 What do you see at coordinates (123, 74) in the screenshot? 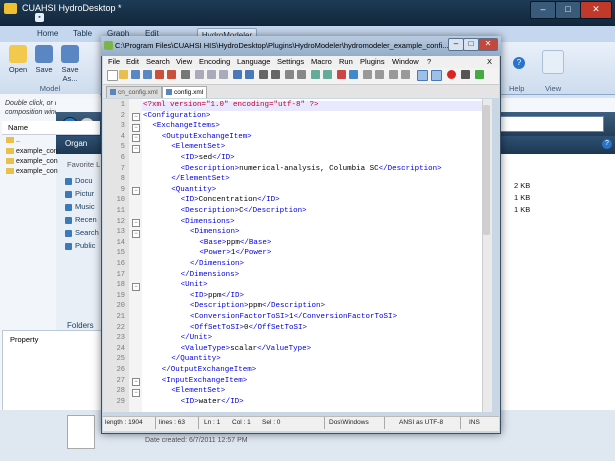
I see `open-file-icon` at bounding box center [123, 74].